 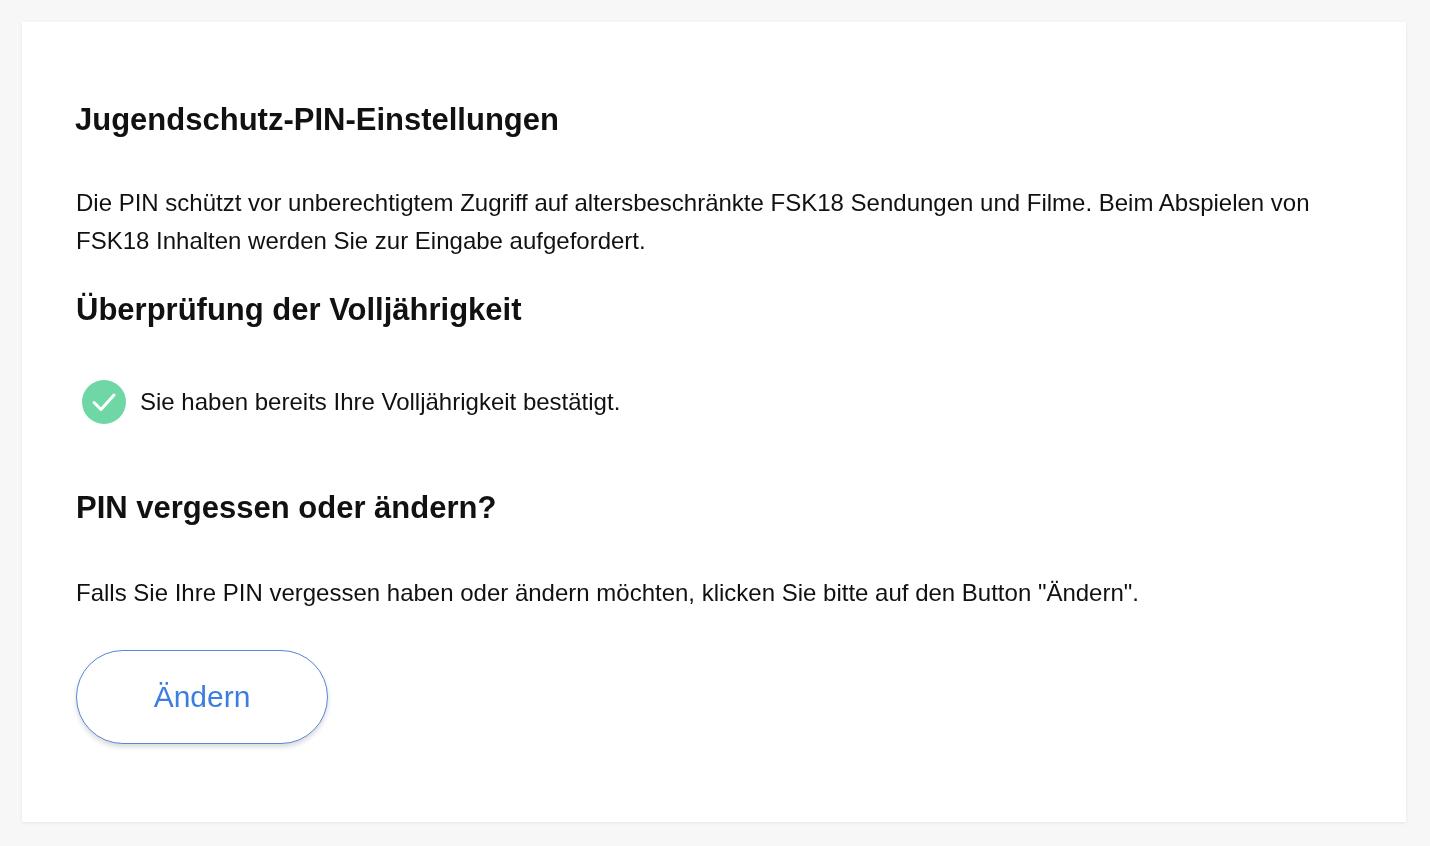 I want to click on status-message: Sie haben bereits Ihre Volljährigkeit bestätigt., so click(x=380, y=402).